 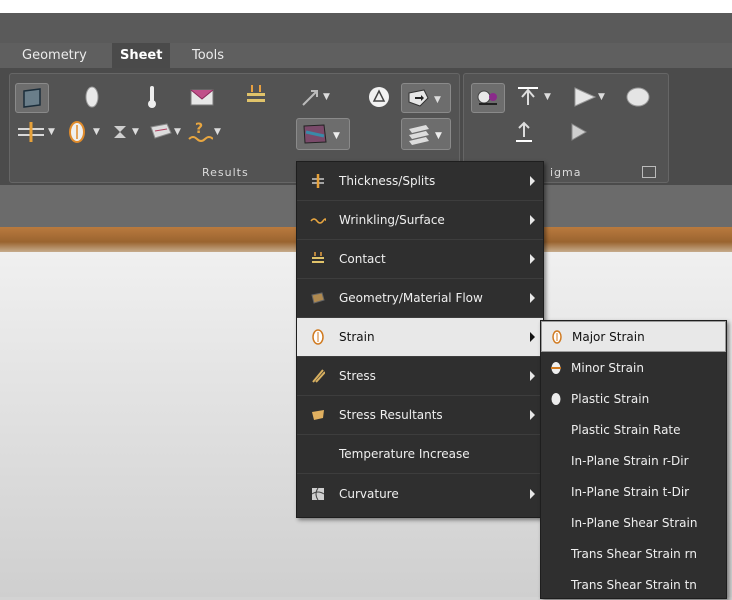 I want to click on material-flow-icon, so click(x=318, y=298).